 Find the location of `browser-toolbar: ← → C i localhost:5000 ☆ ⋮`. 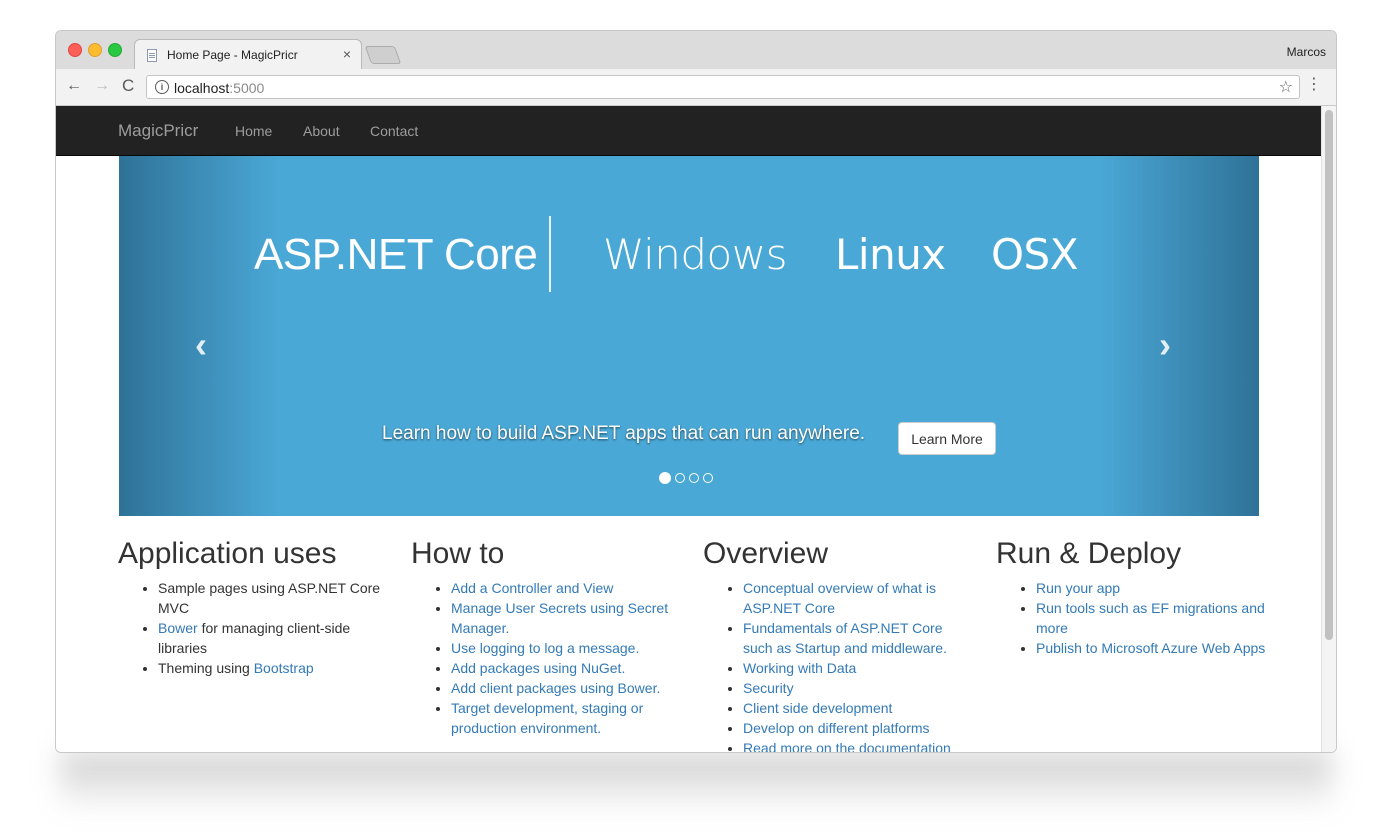

browser-toolbar: ← → C i localhost:5000 ☆ ⋮ is located at coordinates (696, 87).